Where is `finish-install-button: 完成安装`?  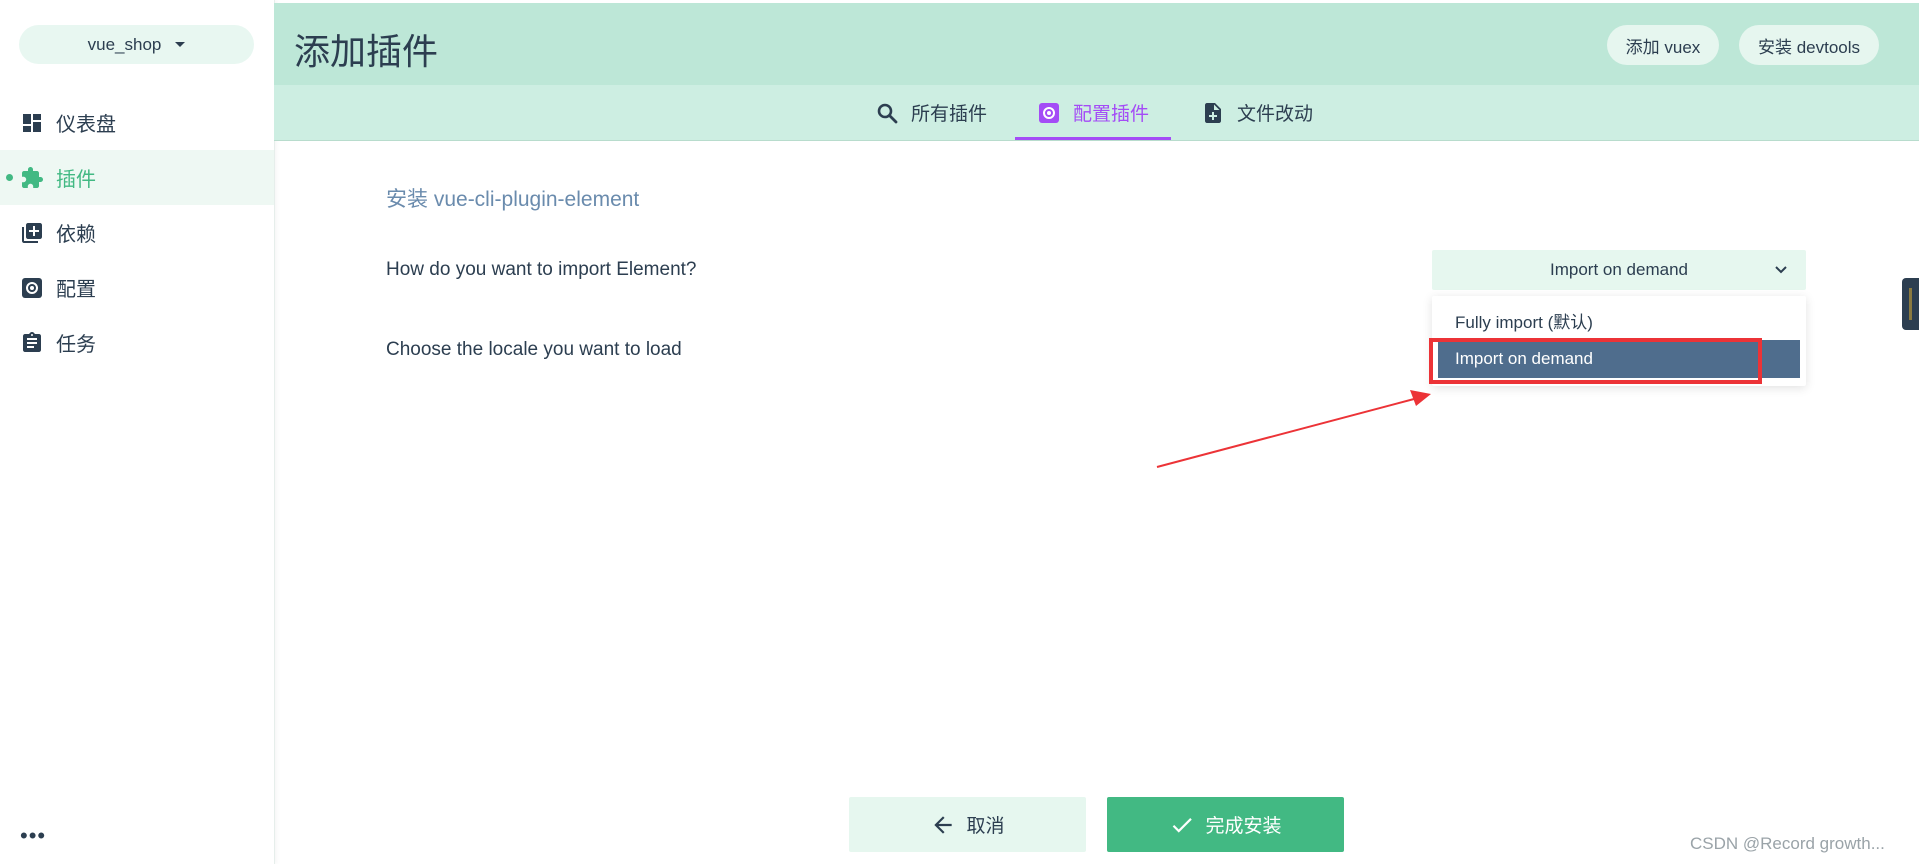 finish-install-button: 完成安装 is located at coordinates (1225, 824).